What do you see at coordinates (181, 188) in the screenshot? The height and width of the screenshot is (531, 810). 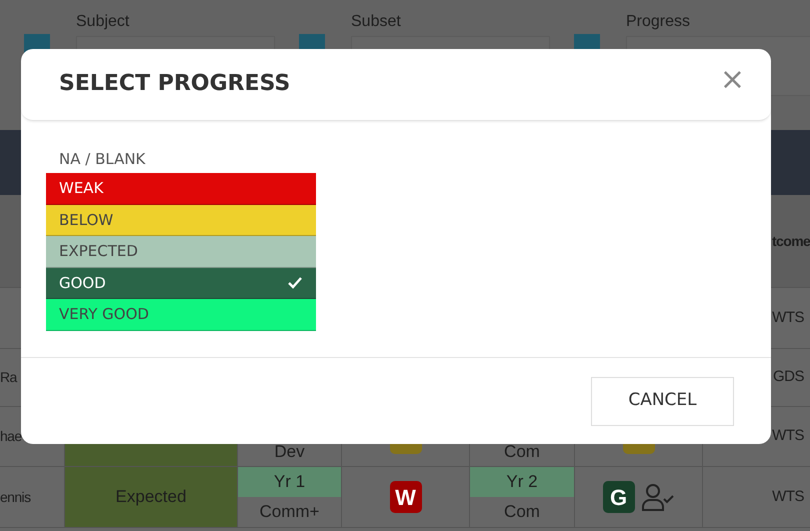 I see `progress-option: WEAK` at bounding box center [181, 188].